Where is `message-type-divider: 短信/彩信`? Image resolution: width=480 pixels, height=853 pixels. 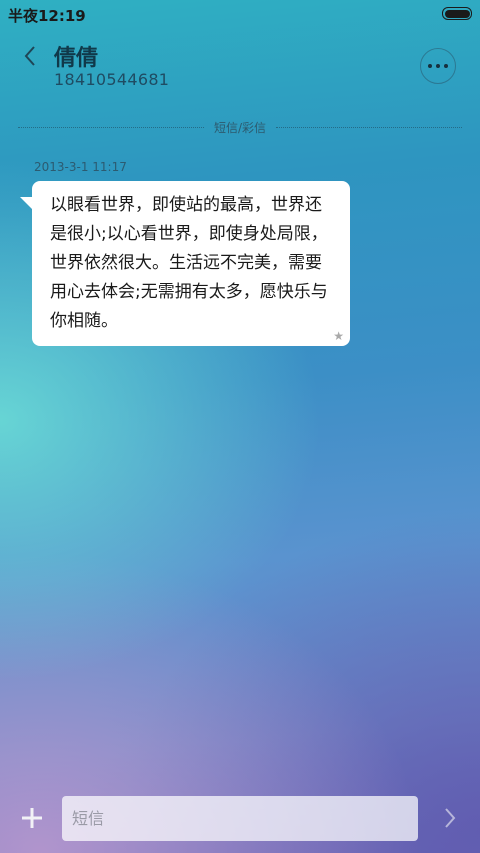 message-type-divider: 短信/彩信 is located at coordinates (240, 127).